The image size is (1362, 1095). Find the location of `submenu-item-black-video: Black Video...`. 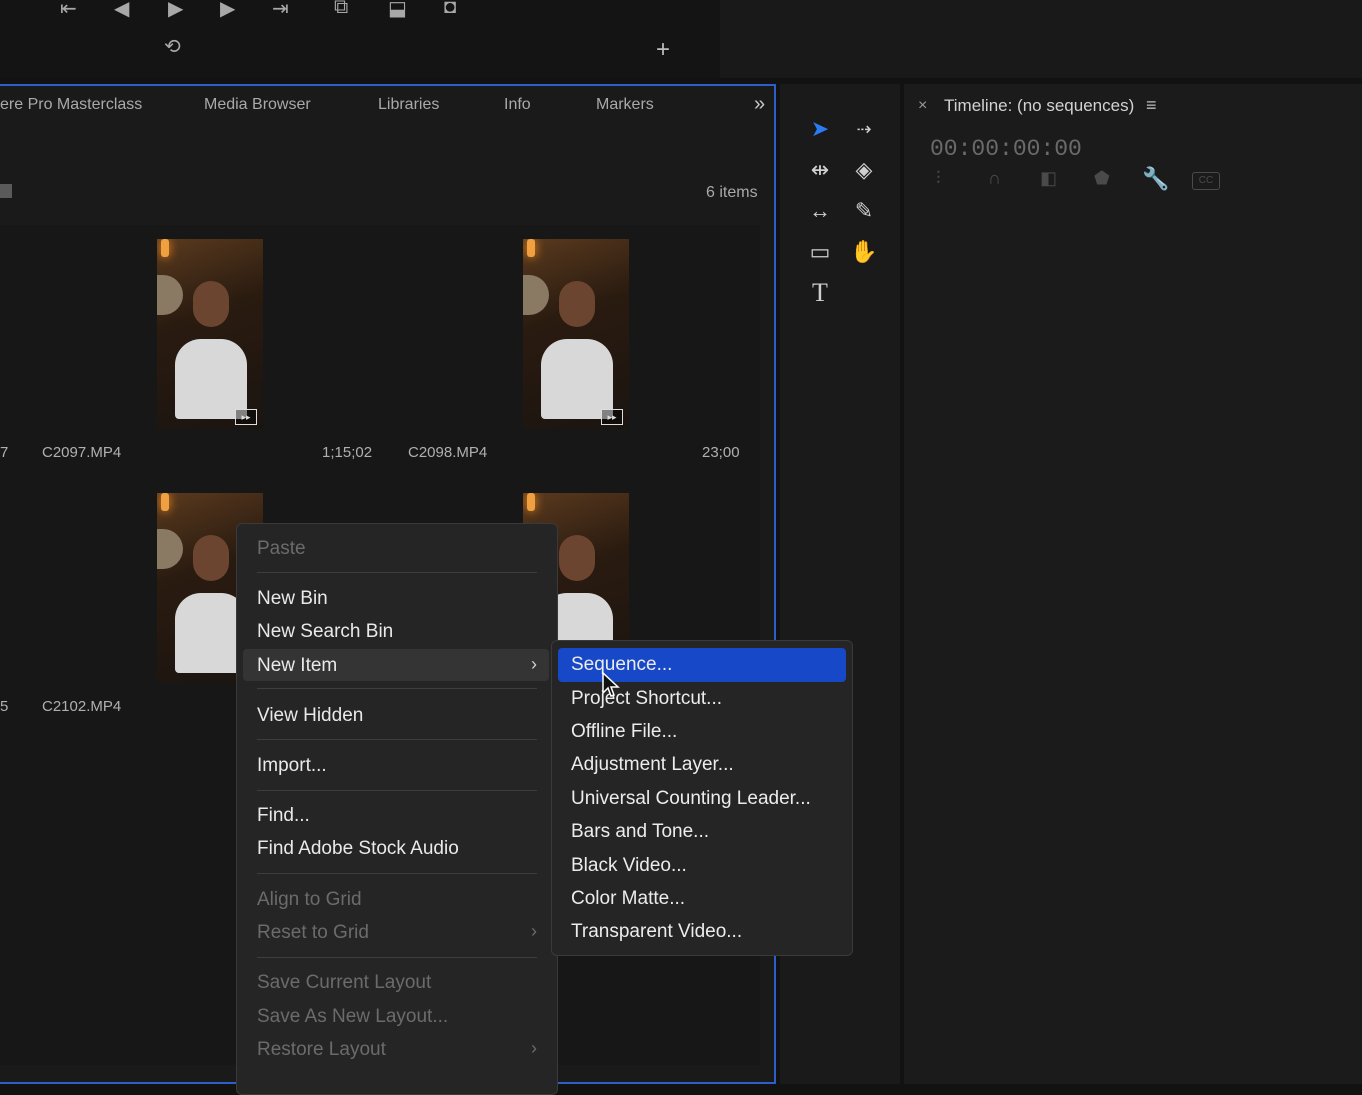

submenu-item-black-video: Black Video... is located at coordinates (629, 866).